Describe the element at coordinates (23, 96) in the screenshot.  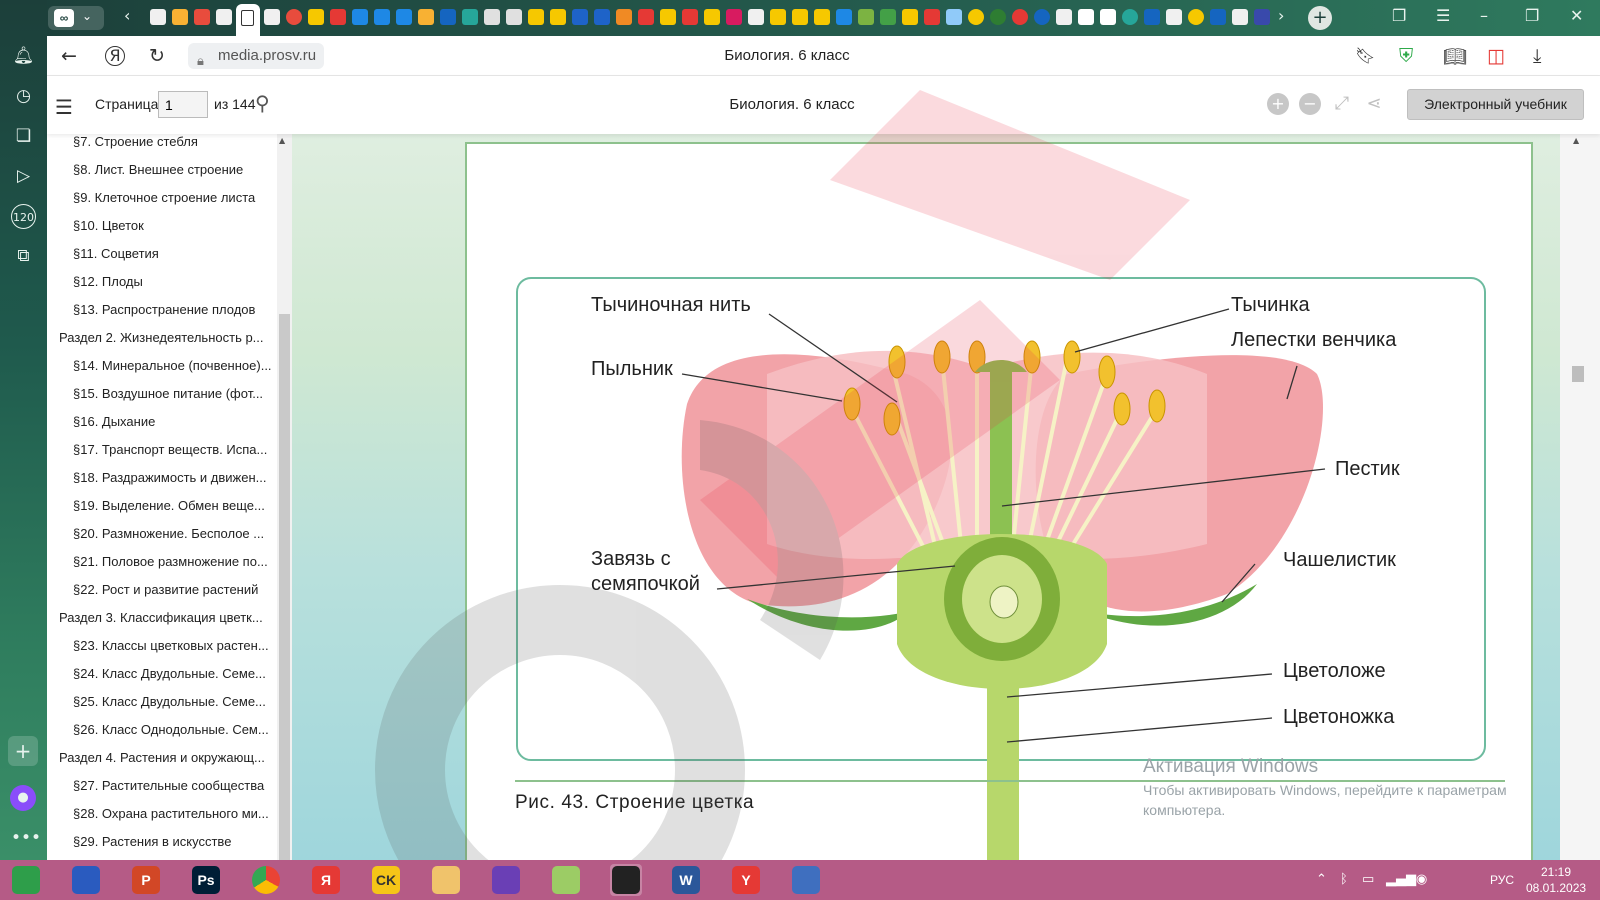
I see `clock-icon: ◷` at that location.